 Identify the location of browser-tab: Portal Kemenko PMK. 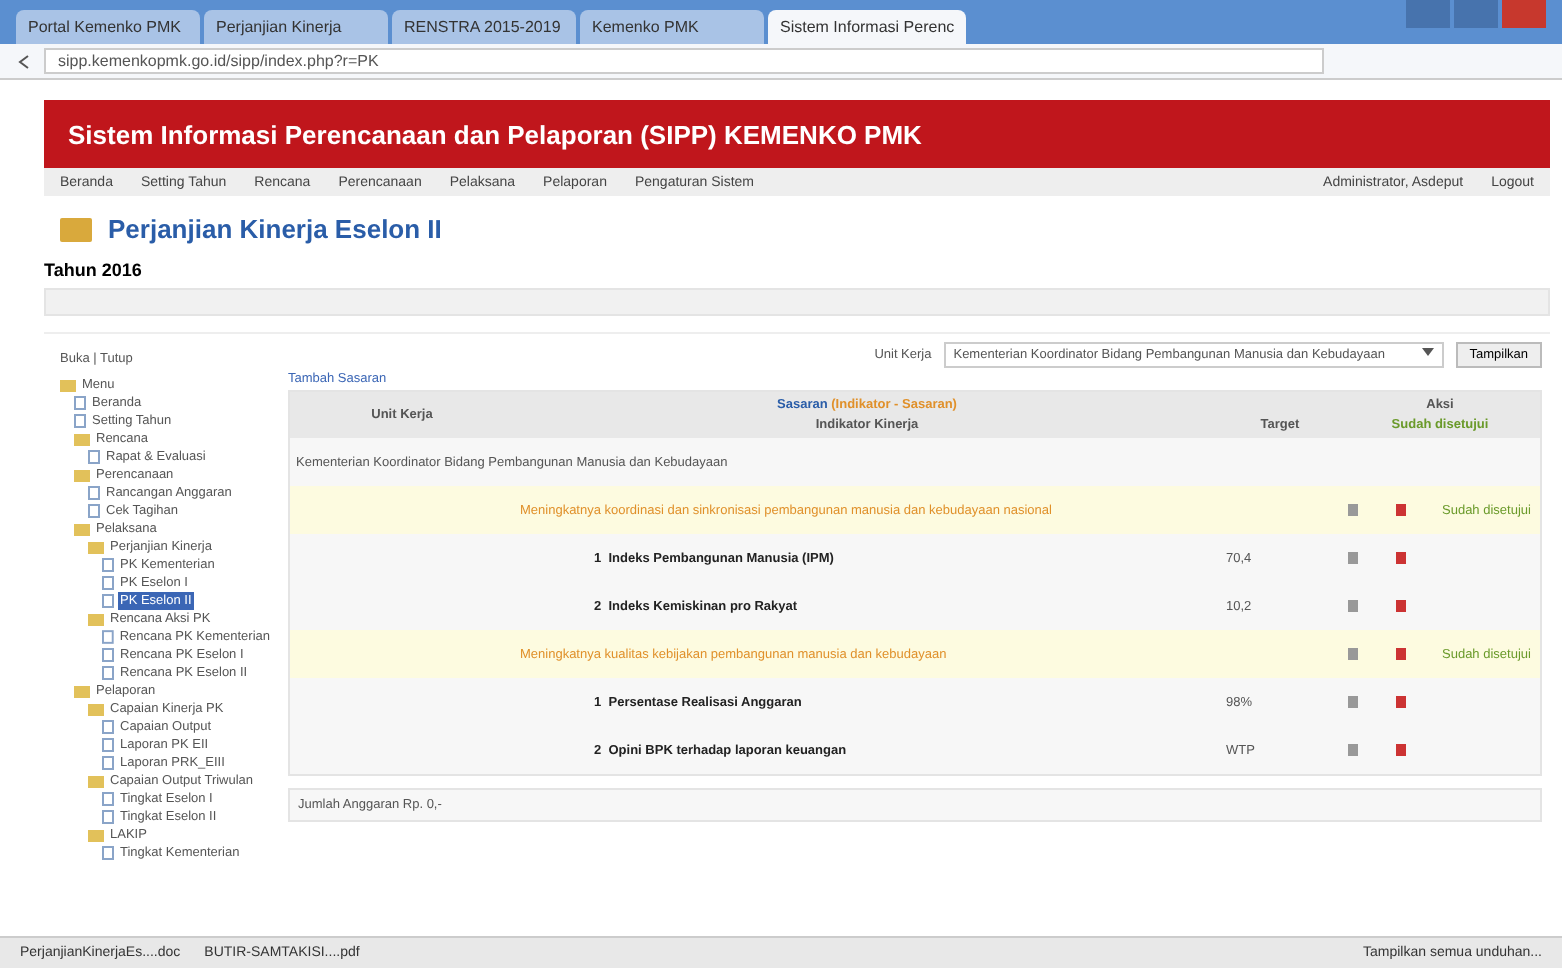
(108, 27).